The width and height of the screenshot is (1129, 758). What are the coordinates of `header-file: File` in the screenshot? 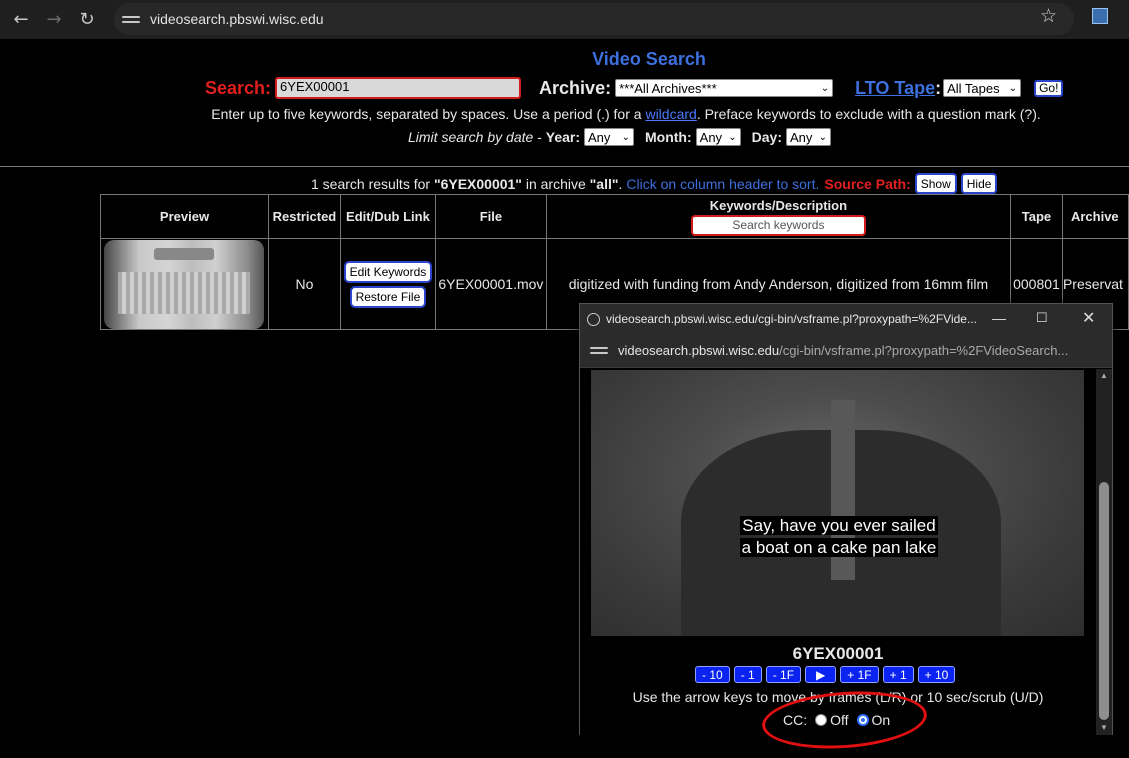 It's located at (490, 216).